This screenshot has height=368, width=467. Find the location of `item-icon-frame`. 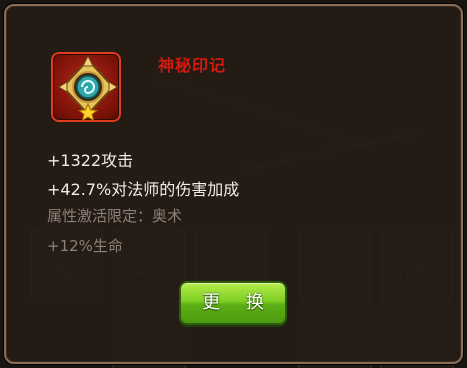

item-icon-frame is located at coordinates (86, 87).